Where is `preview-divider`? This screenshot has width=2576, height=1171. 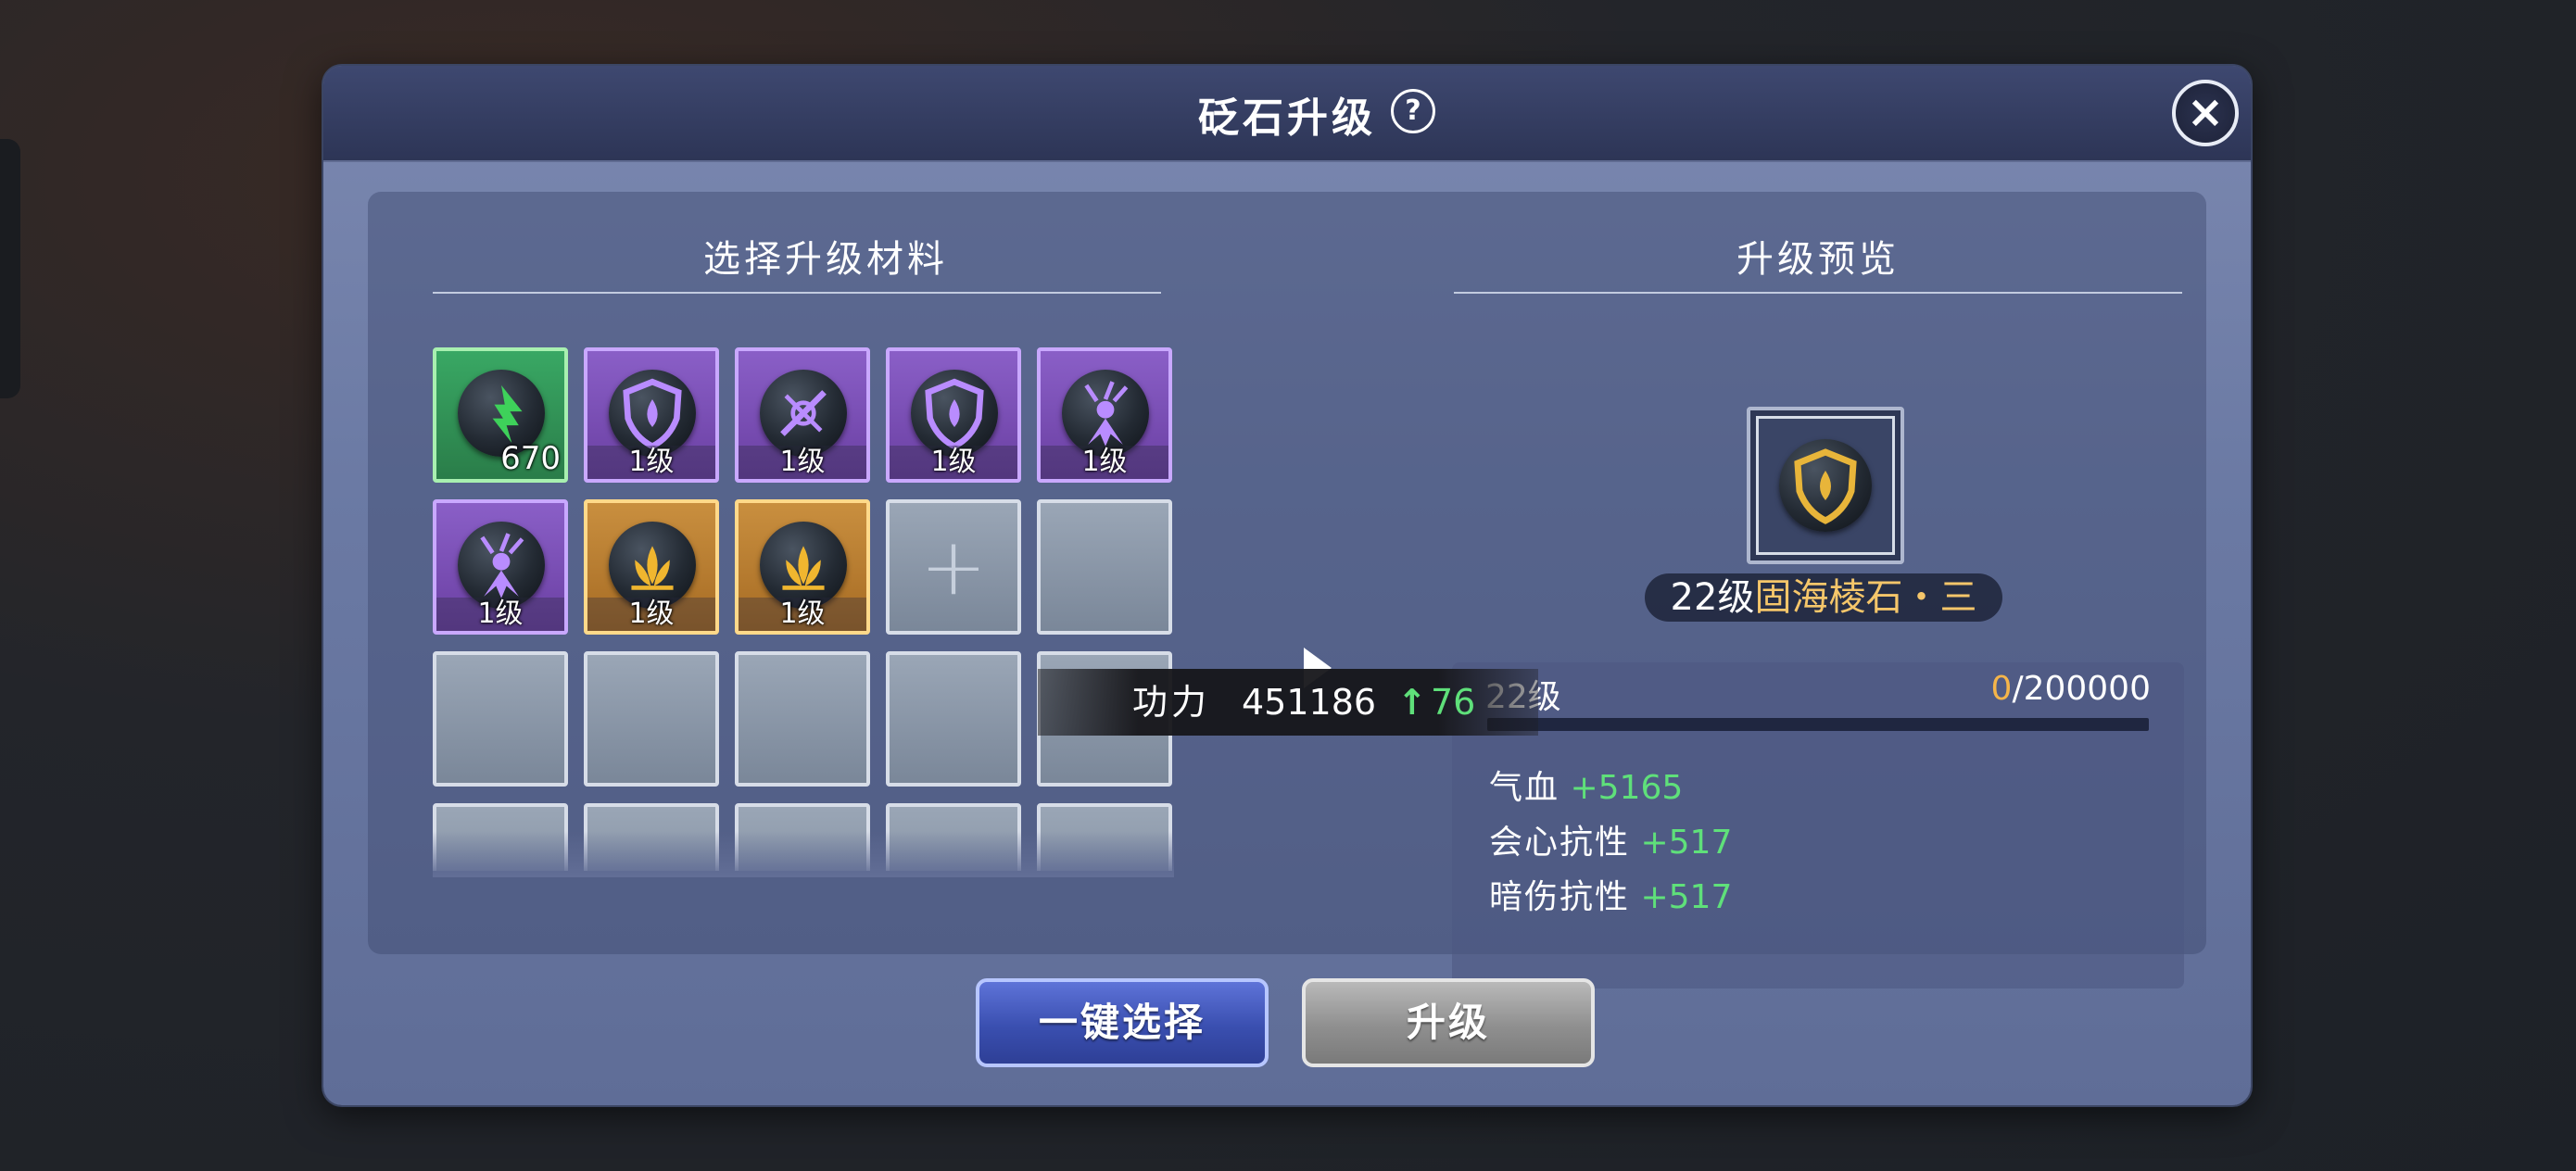 preview-divider is located at coordinates (1818, 293).